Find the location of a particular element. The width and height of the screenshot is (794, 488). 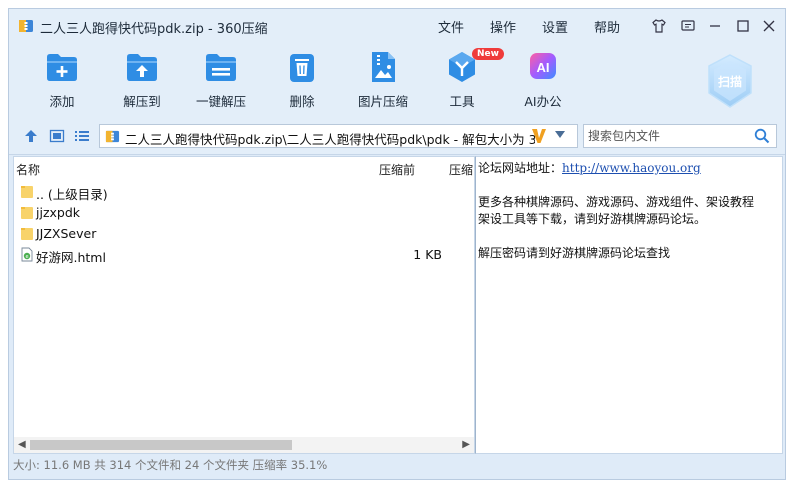

scroll-right-icon: ▶ is located at coordinates (466, 444).